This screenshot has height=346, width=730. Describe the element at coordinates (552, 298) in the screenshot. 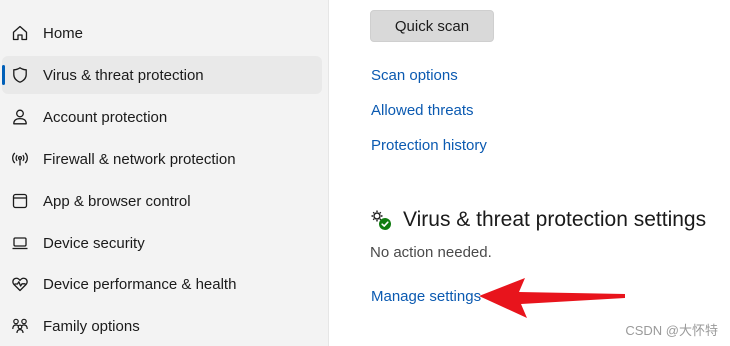

I see `red-arrow-annotation` at that location.